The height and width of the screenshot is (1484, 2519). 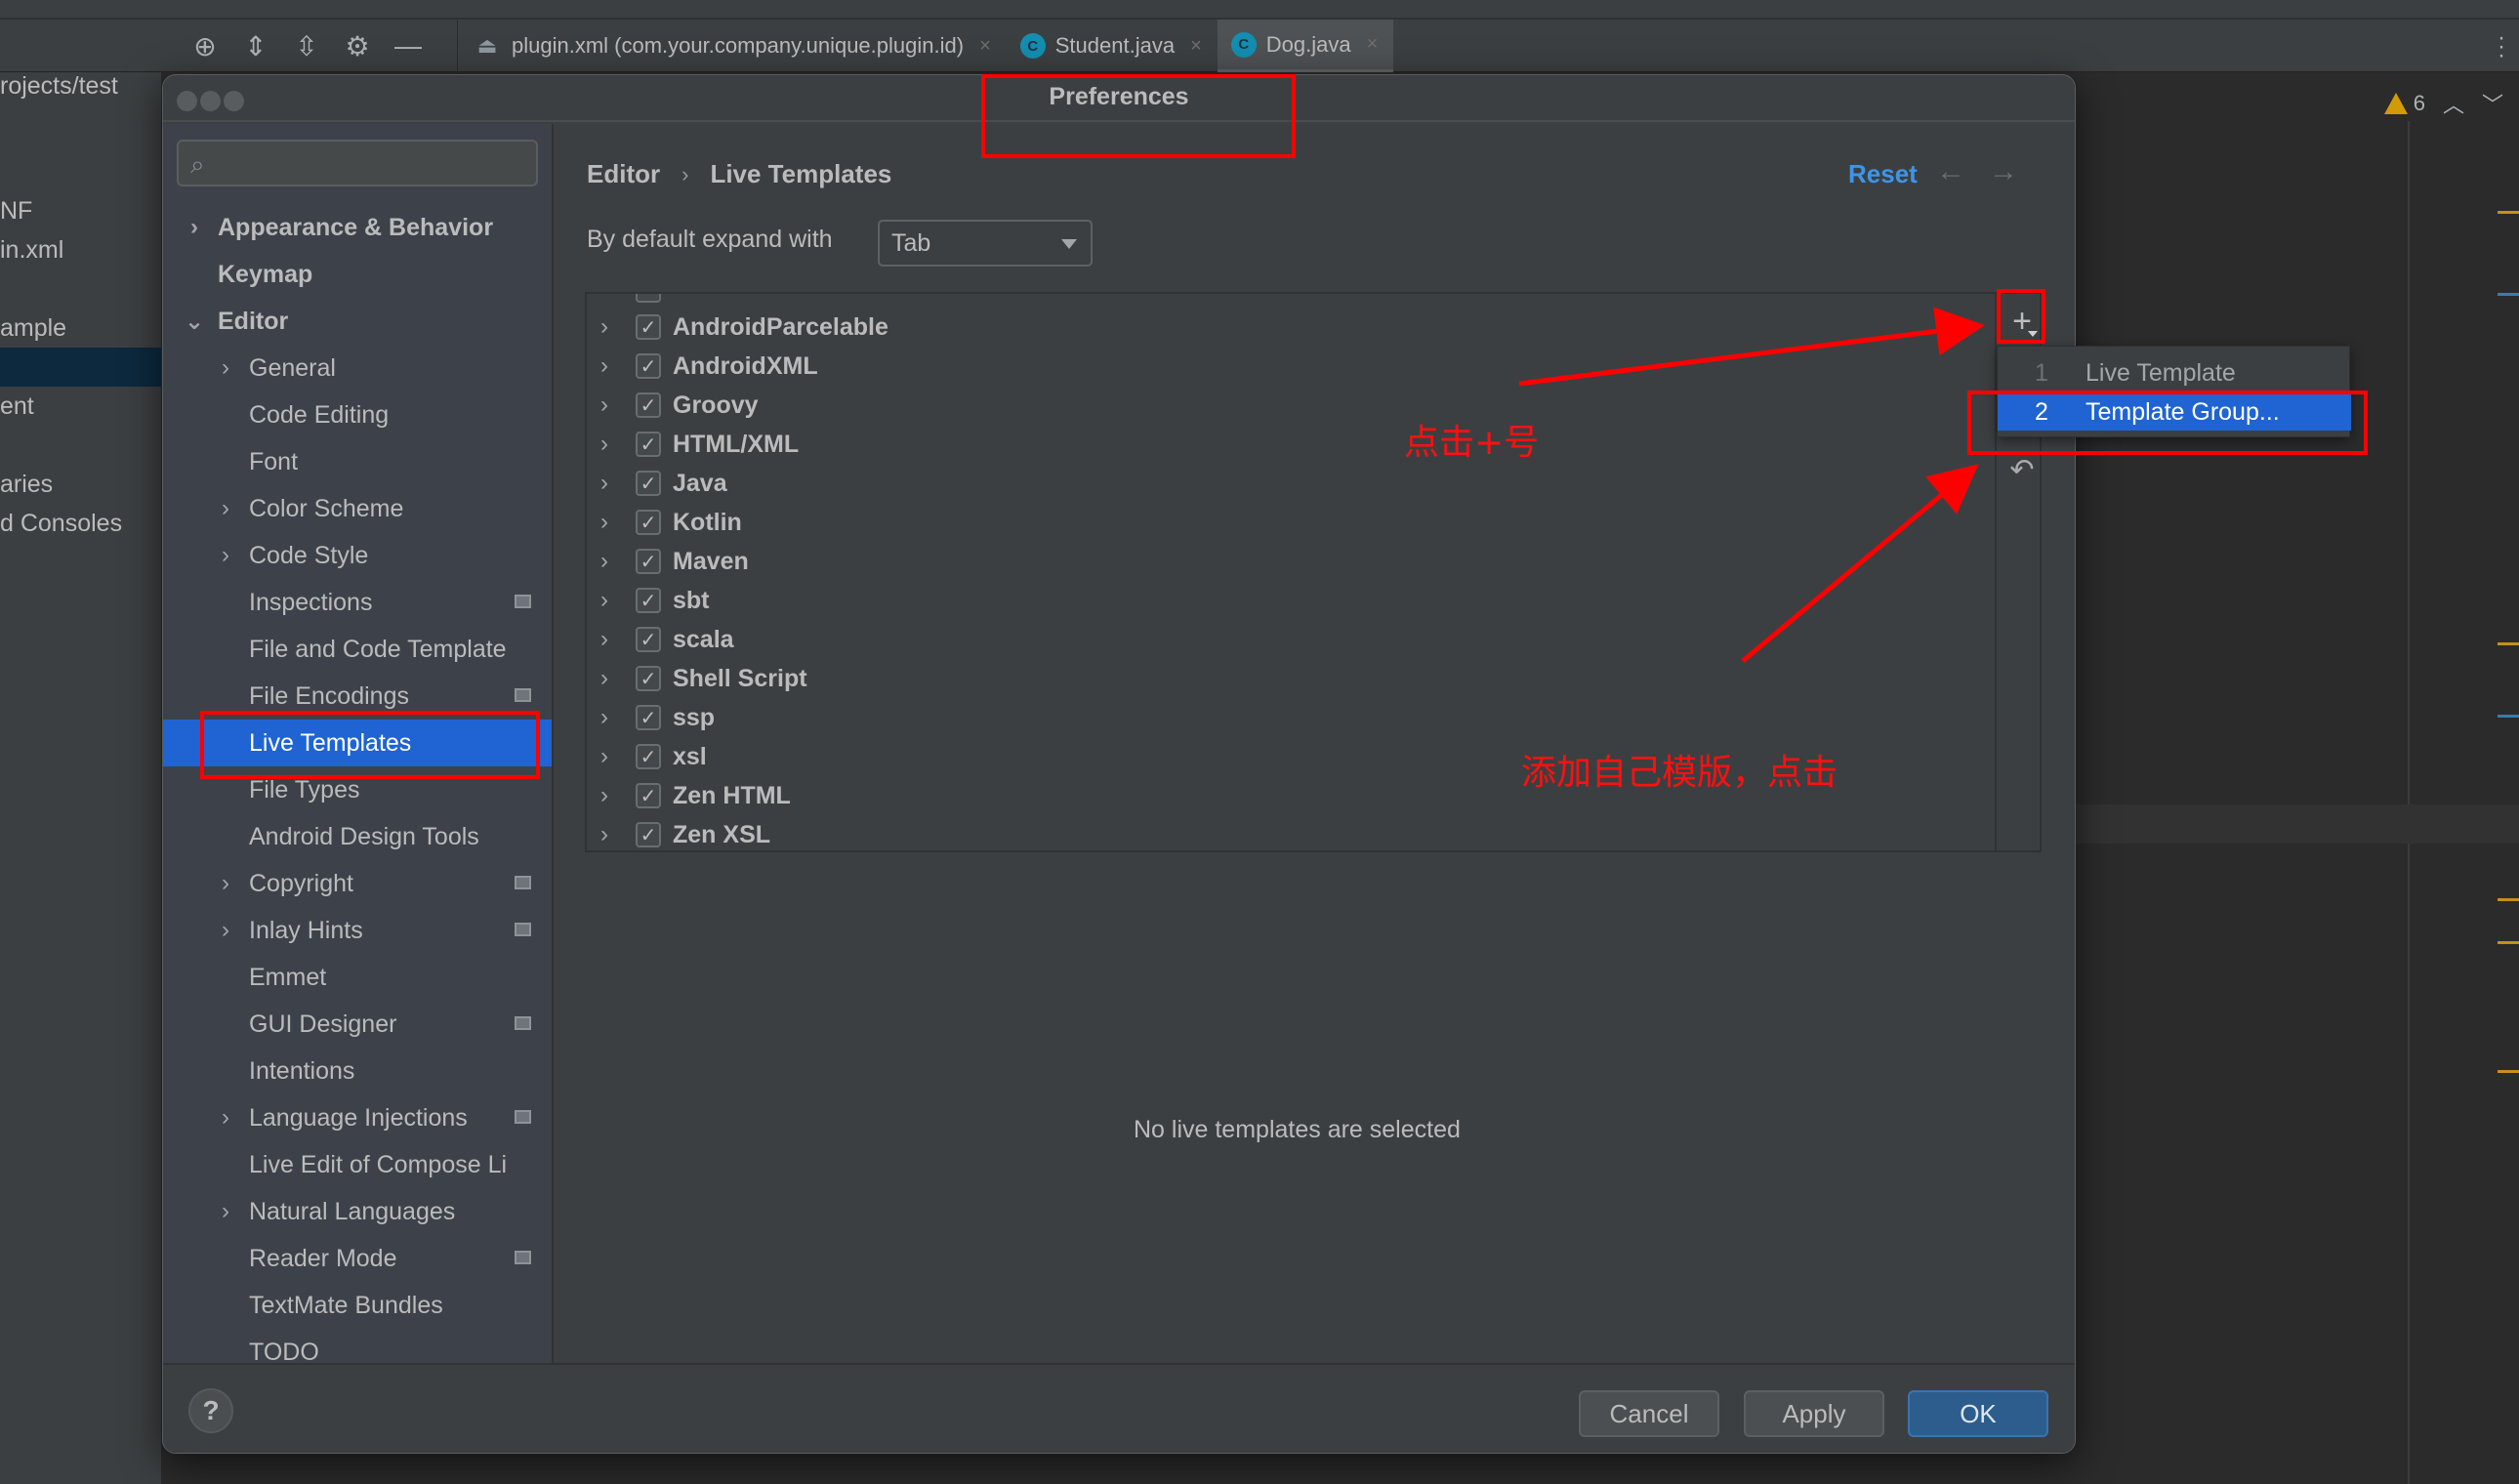 I want to click on sidebar-item-inlay-hints: › Inlay Hints, so click(x=357, y=931).